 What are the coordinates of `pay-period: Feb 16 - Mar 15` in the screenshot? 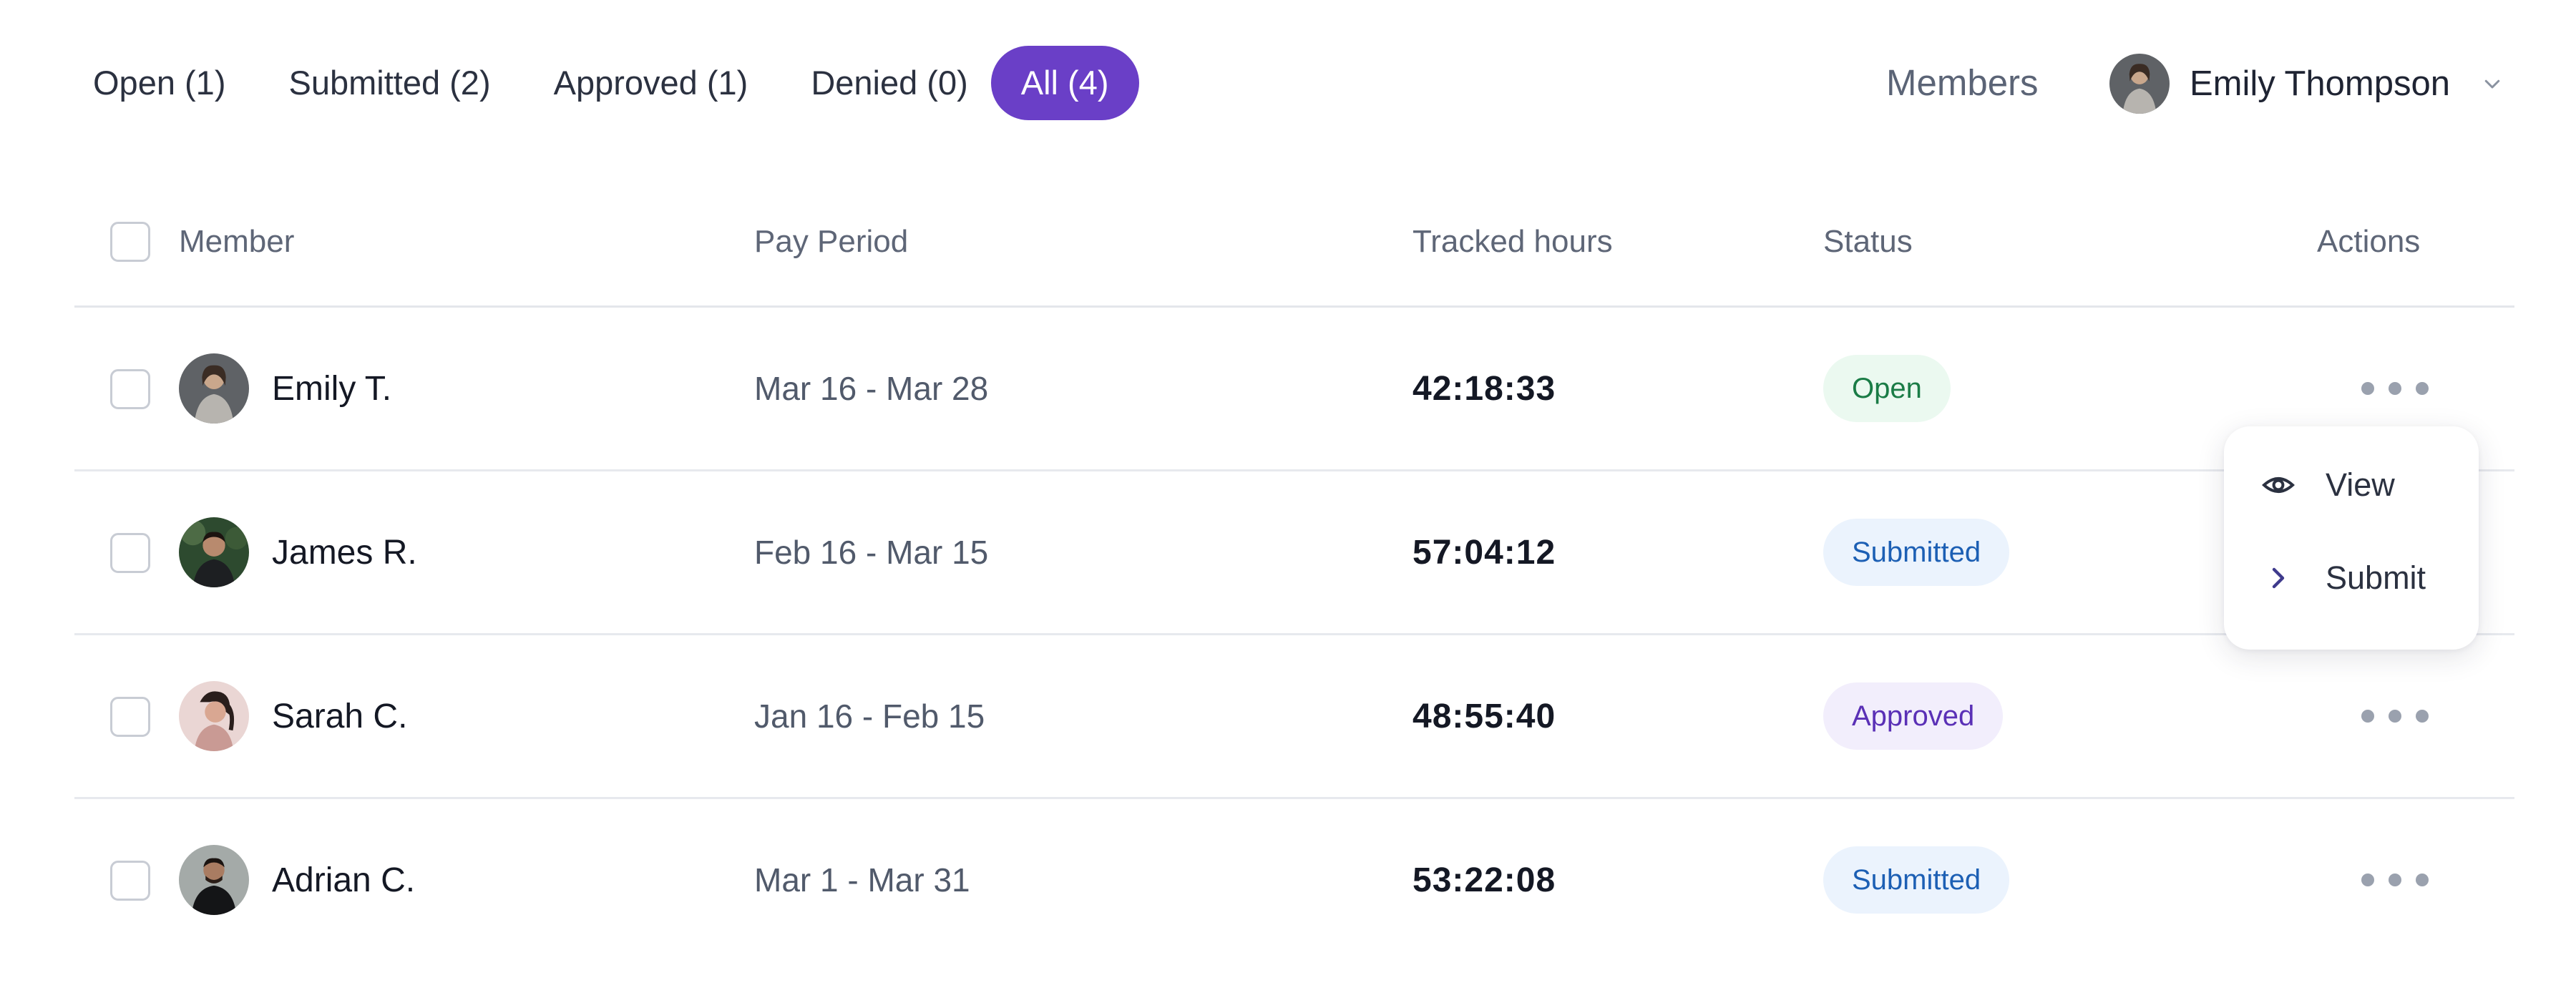 It's located at (871, 552).